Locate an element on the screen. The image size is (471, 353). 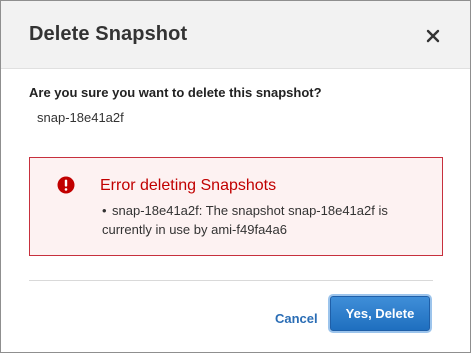
error-title: Error deleting Snapshots is located at coordinates (188, 185).